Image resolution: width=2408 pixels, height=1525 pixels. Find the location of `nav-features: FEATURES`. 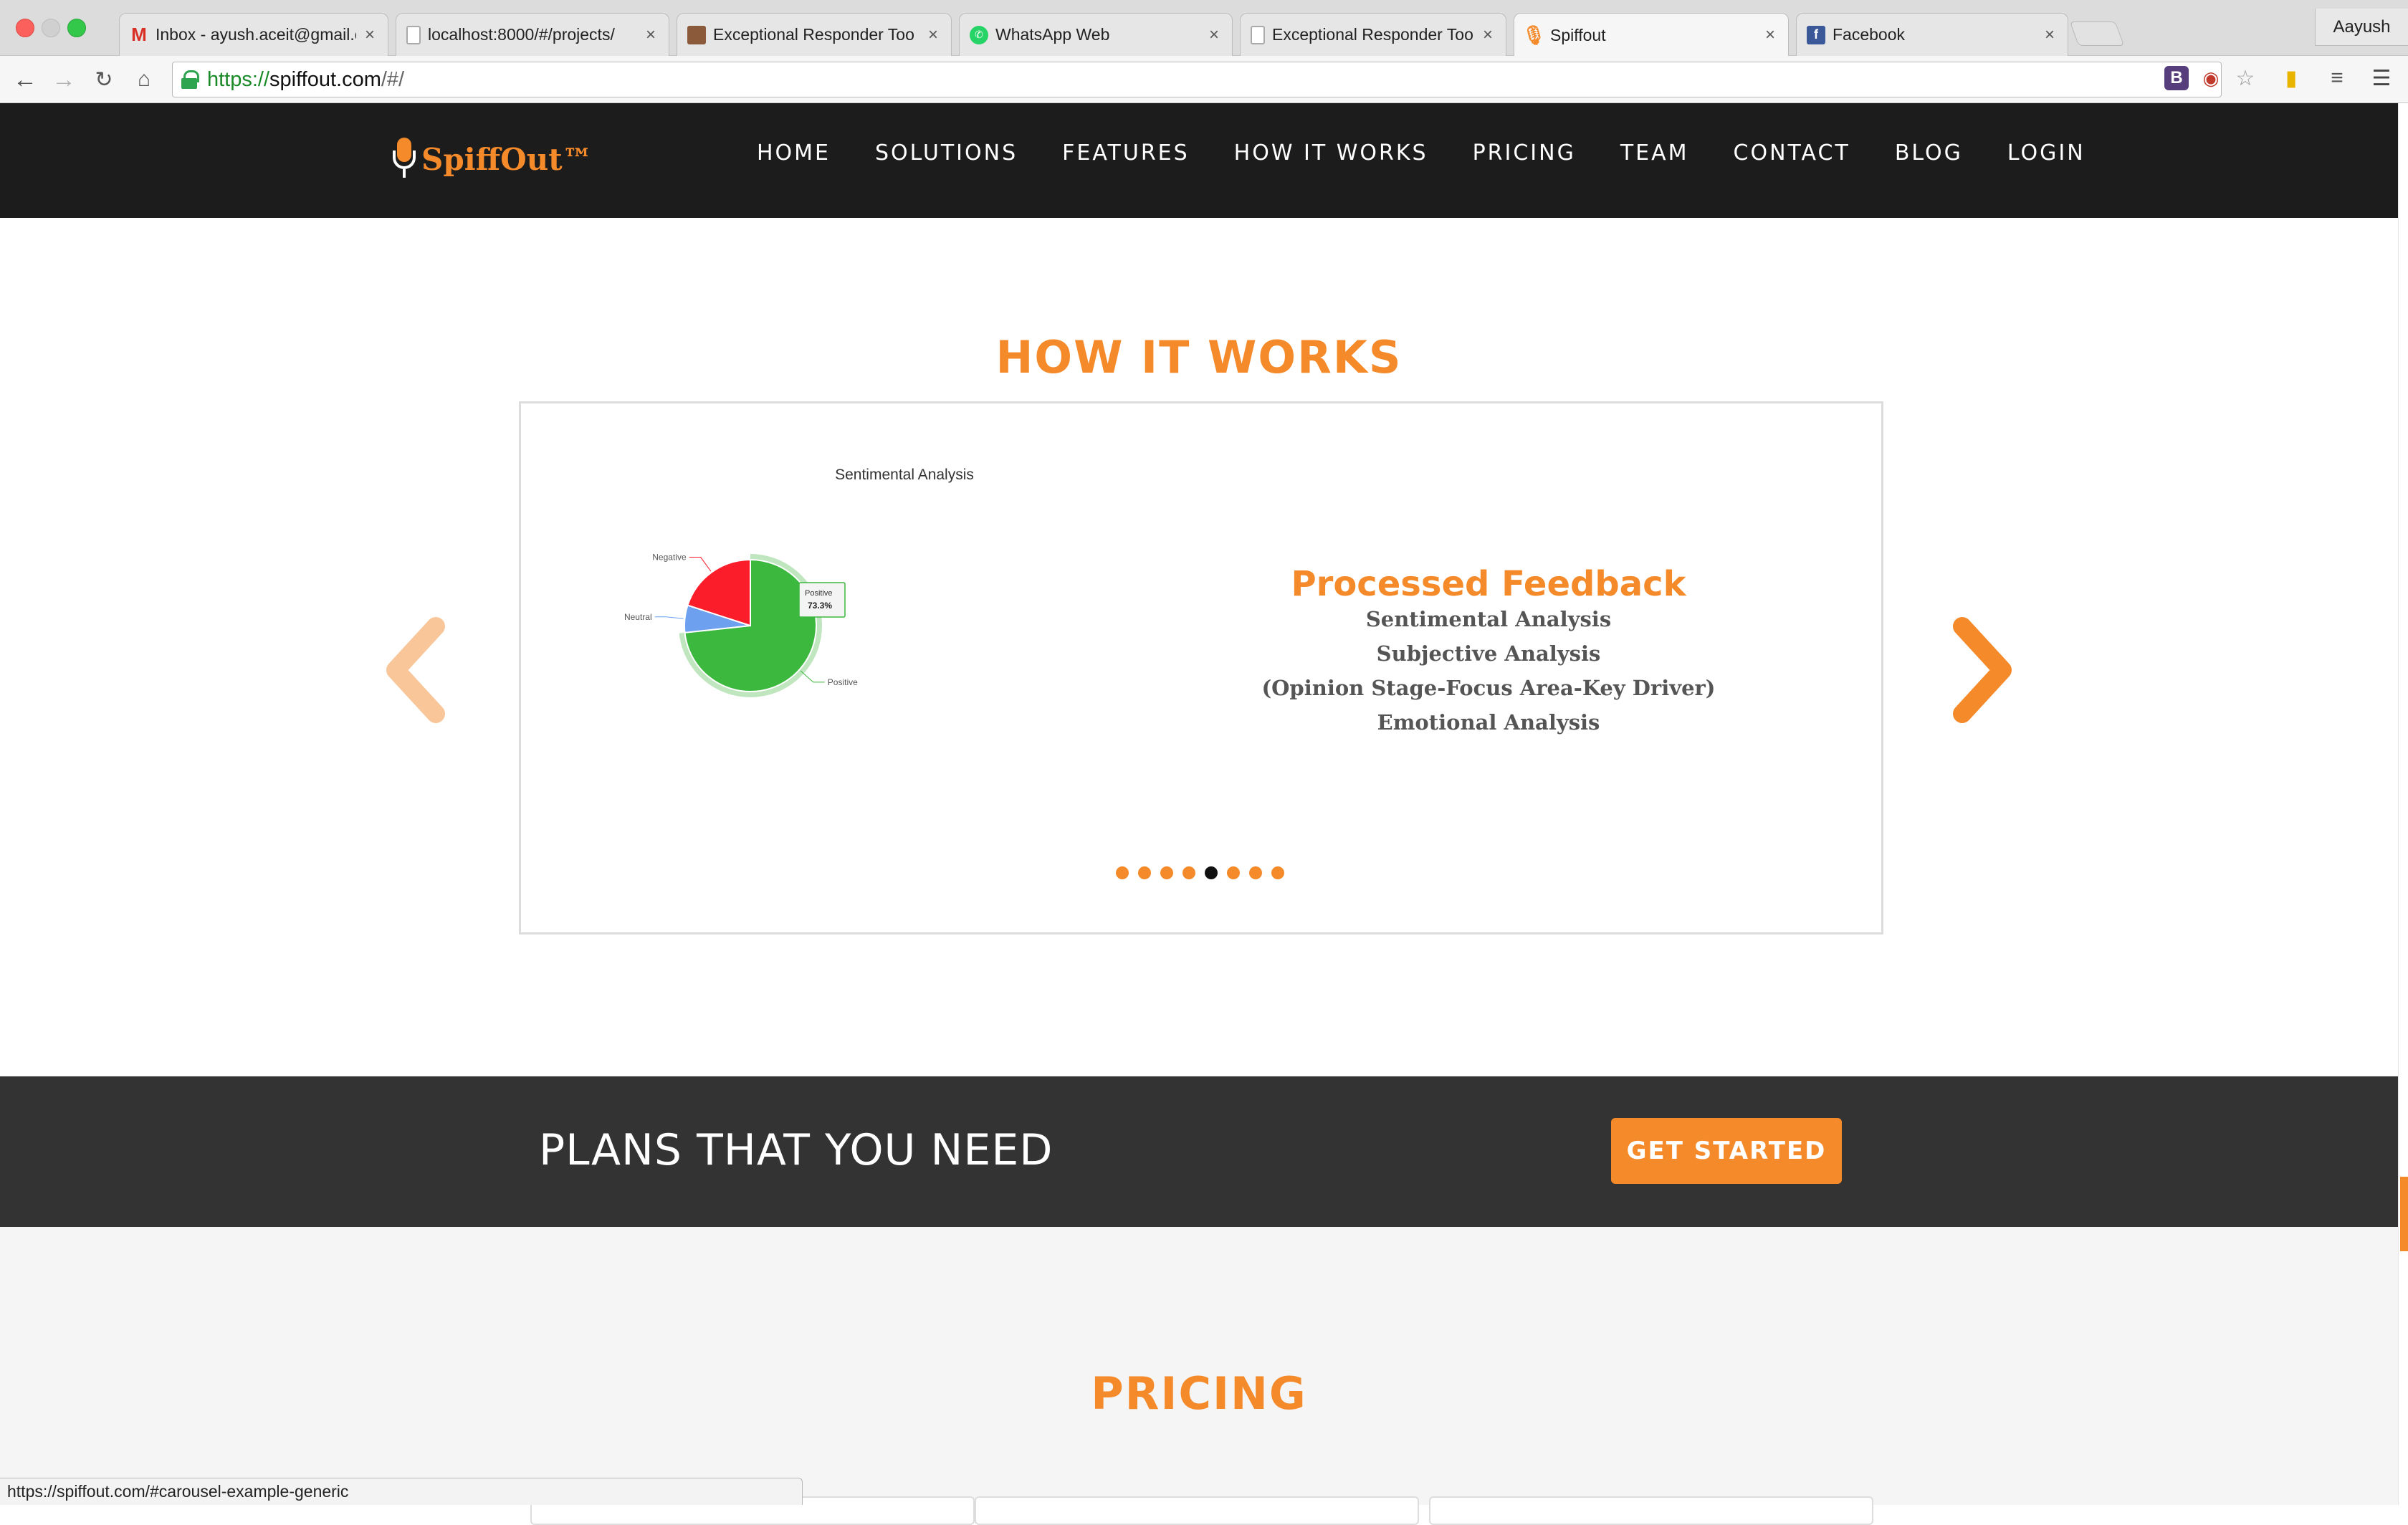

nav-features: FEATURES is located at coordinates (1126, 153).